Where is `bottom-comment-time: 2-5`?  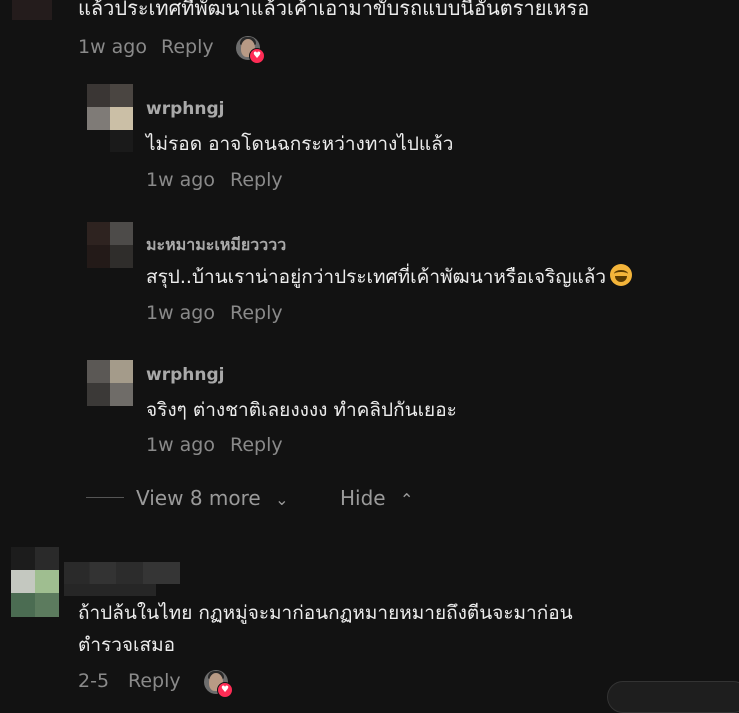 bottom-comment-time: 2-5 is located at coordinates (94, 681).